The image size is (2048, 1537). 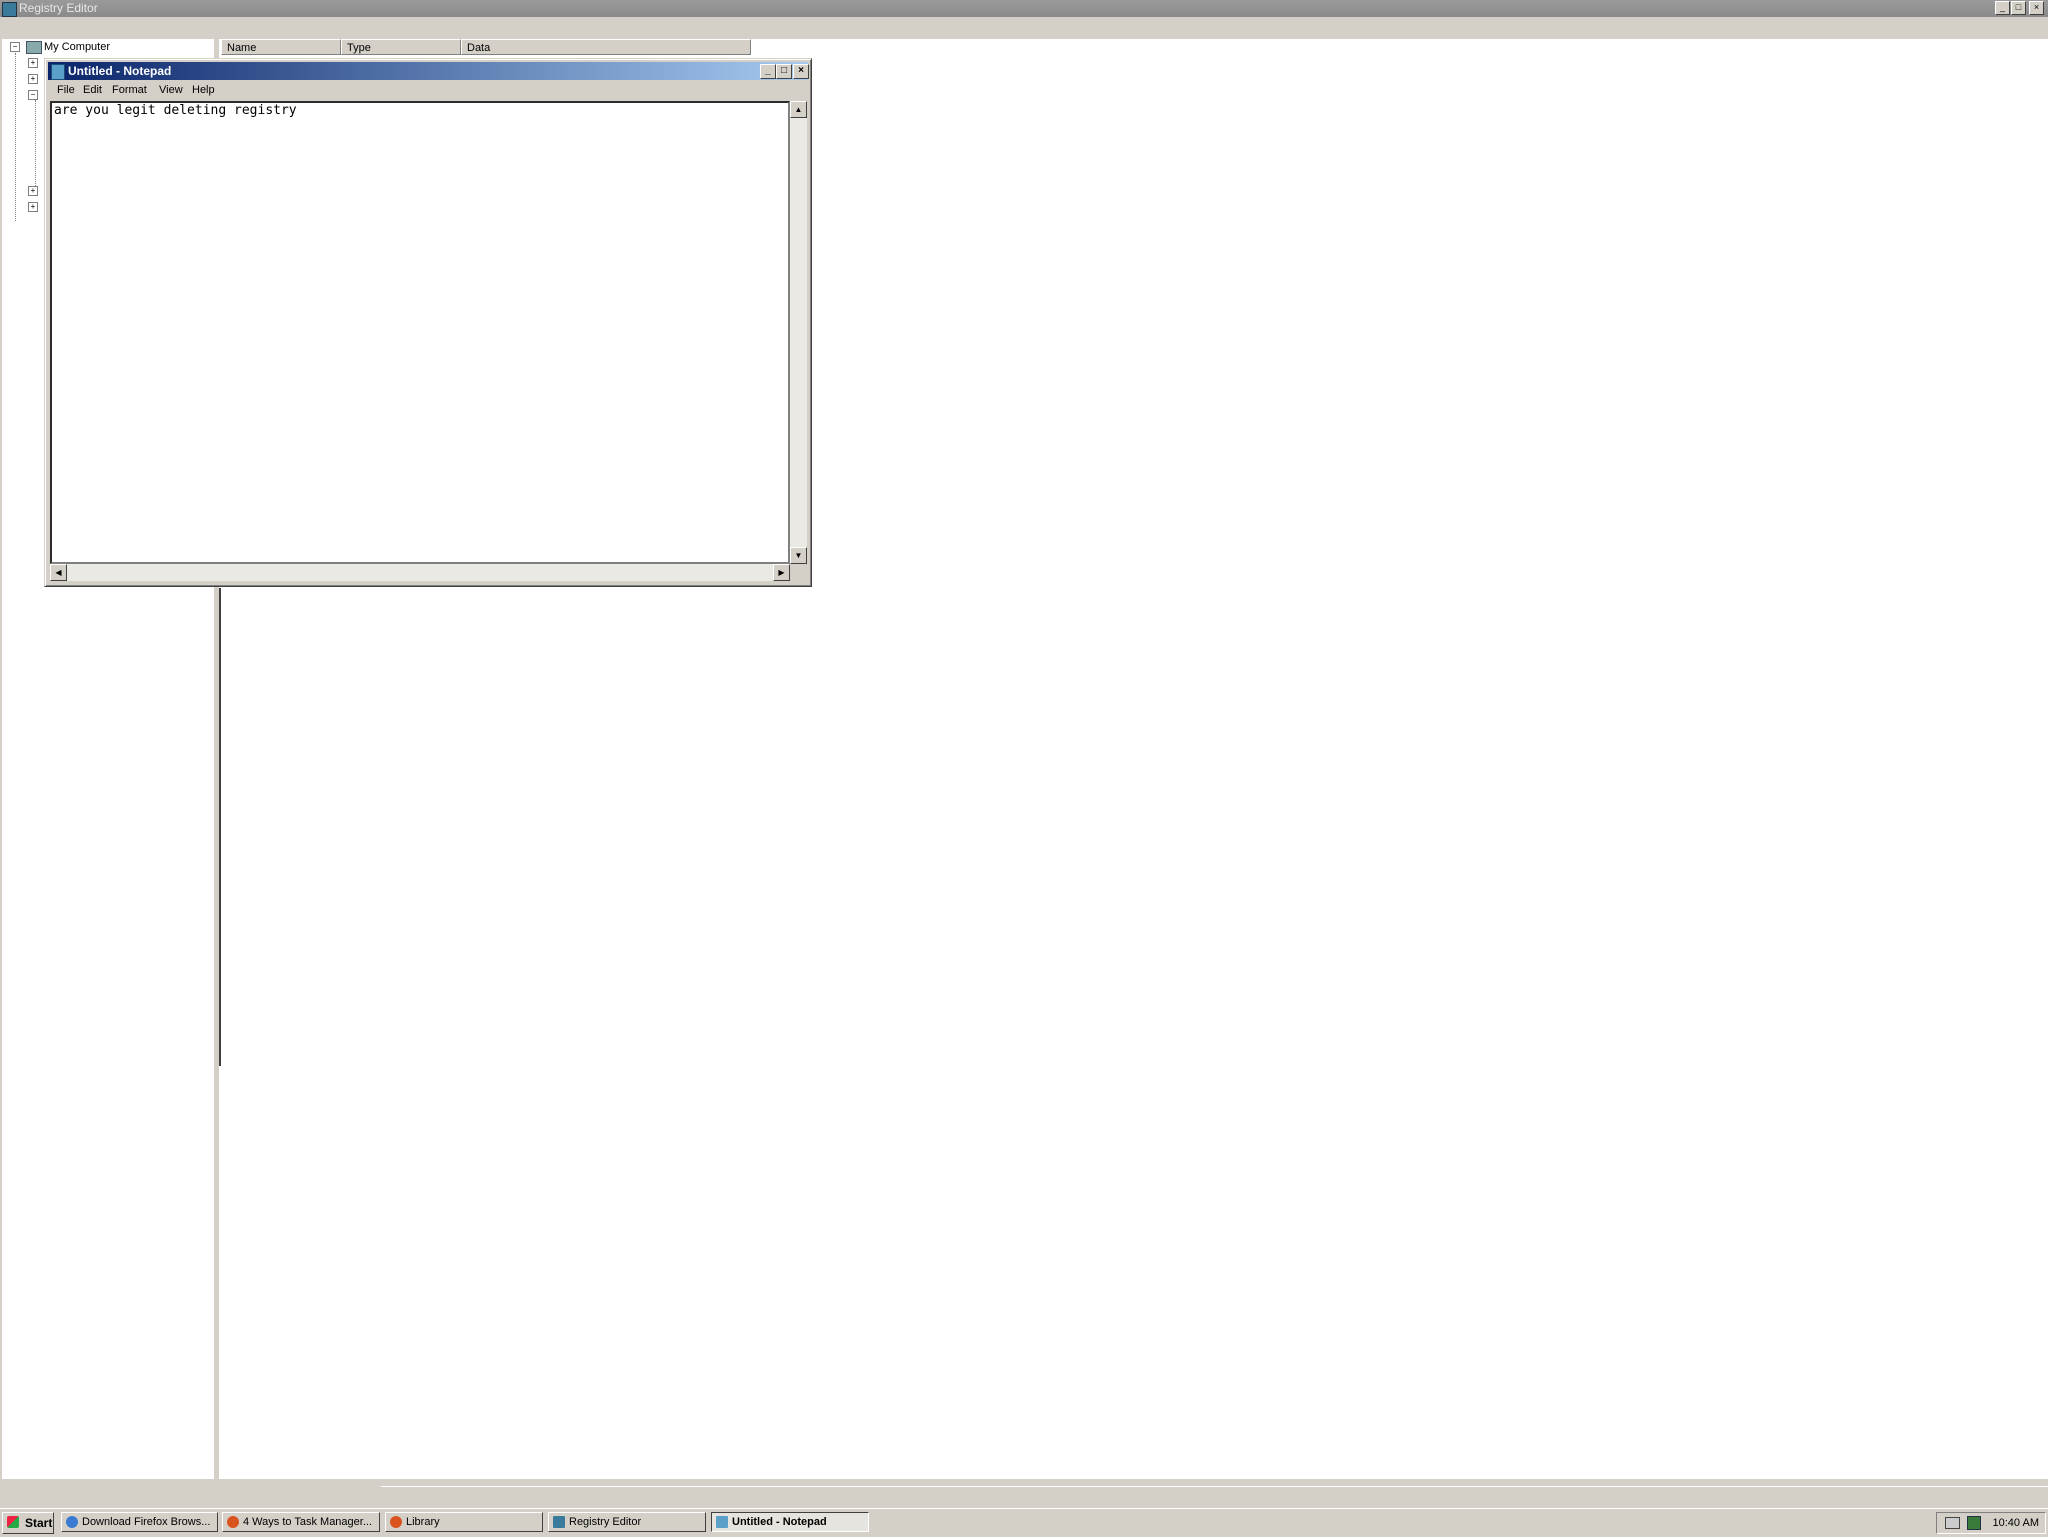 What do you see at coordinates (1214, 1497) in the screenshot?
I see `taskbar-top-edge` at bounding box center [1214, 1497].